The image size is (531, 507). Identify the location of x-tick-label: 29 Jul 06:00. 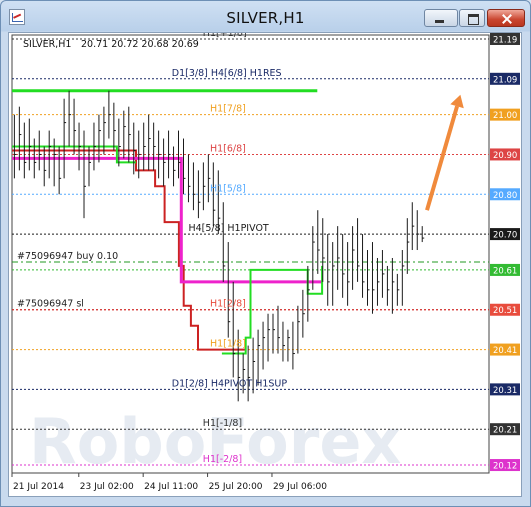
(300, 487).